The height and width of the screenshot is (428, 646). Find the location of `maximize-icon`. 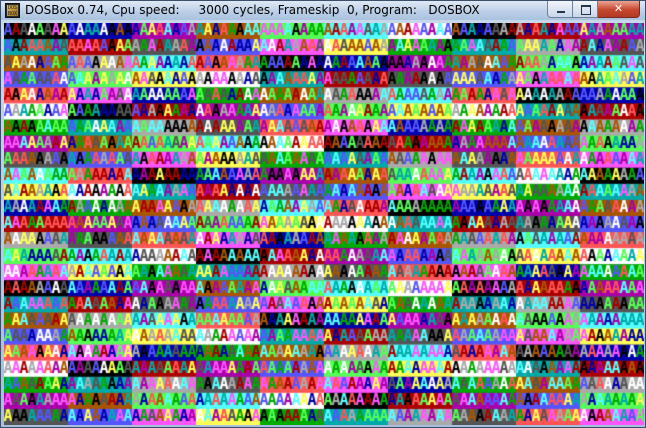

maximize-icon is located at coordinates (586, 10).